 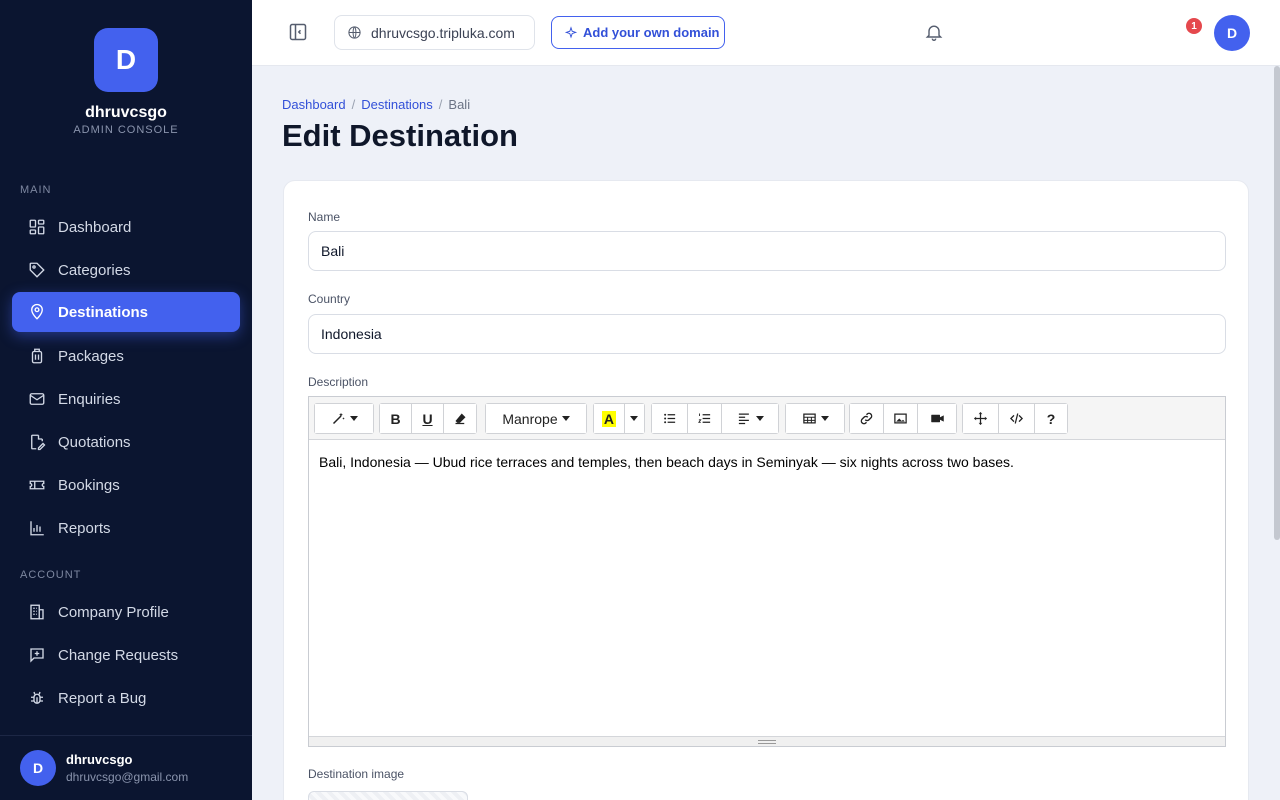 I want to click on sidebar-item-enquiries: Enquiries, so click(x=126, y=399).